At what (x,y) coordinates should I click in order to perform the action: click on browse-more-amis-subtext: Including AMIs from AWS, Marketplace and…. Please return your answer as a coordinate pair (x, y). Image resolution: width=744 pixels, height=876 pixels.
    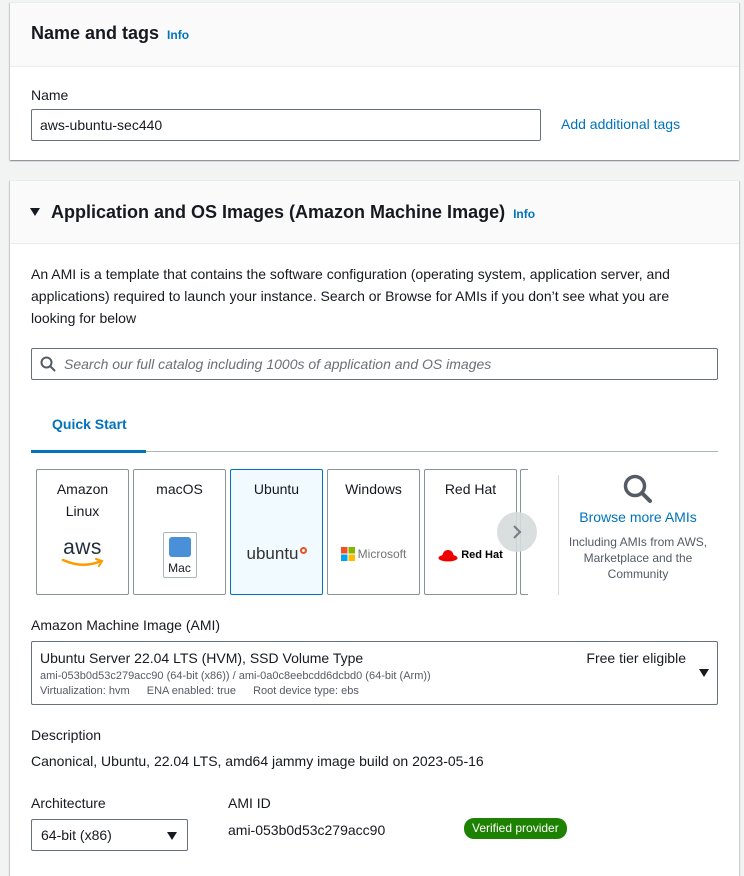
    Looking at the image, I should click on (638, 558).